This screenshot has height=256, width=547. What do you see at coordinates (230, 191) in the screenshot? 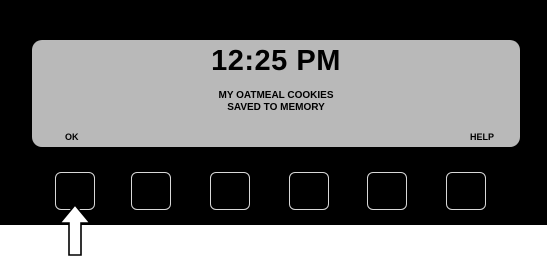
I see `softkey-3-button` at bounding box center [230, 191].